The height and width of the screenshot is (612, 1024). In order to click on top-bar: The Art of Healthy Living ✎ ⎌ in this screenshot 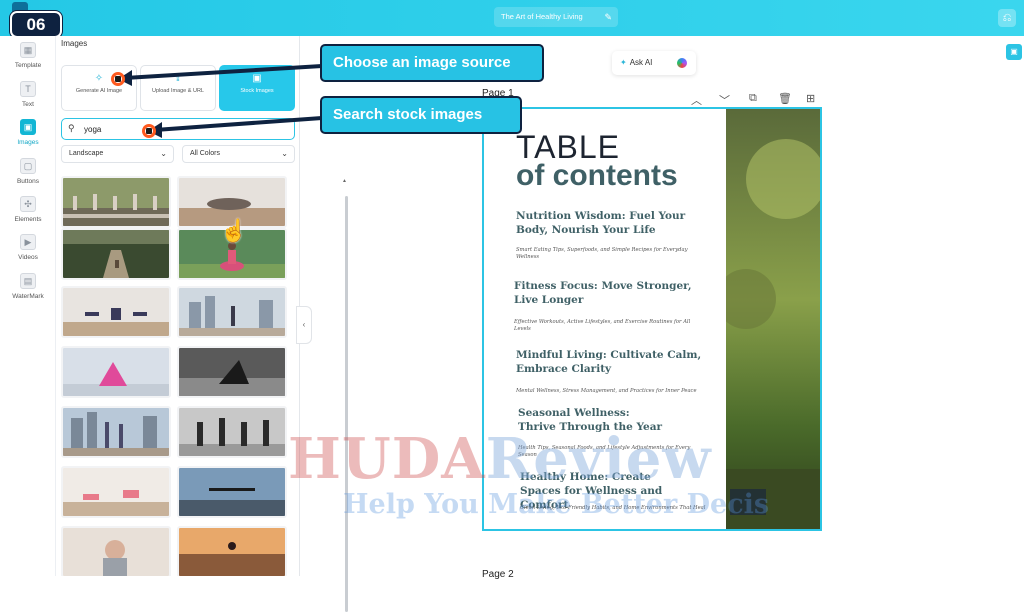, I will do `click(512, 18)`.